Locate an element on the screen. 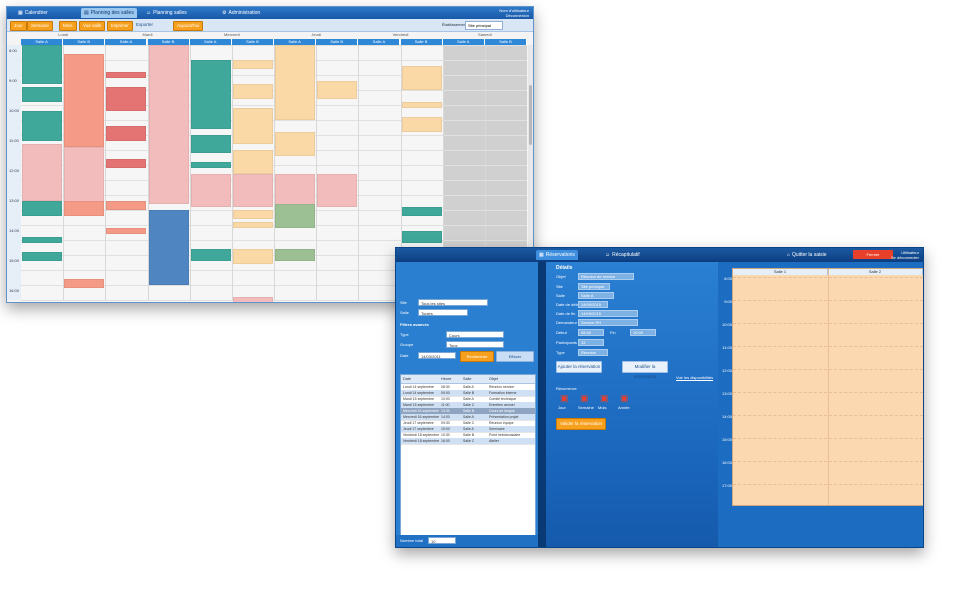 This screenshot has width=980, height=606. availability-grid: Salle 1 Salle 2 is located at coordinates (827, 387).